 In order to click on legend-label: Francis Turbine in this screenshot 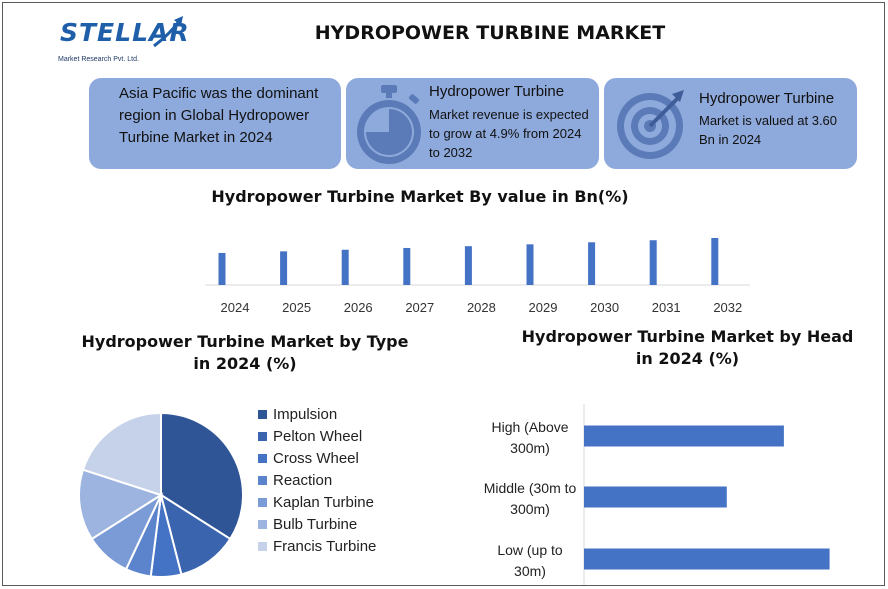, I will do `click(325, 546)`.